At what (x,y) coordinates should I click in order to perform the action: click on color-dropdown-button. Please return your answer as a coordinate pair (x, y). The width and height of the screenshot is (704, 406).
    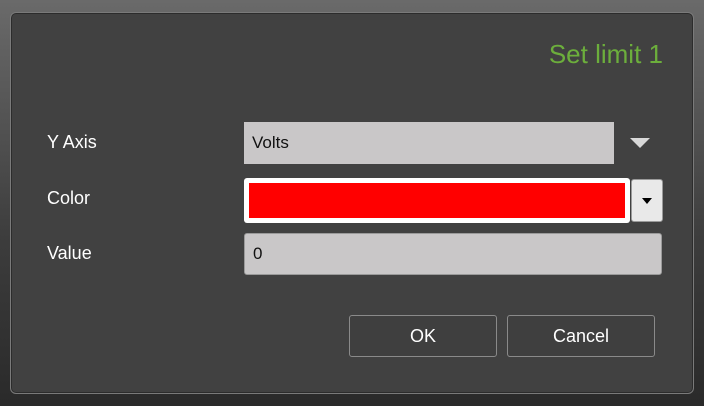
    Looking at the image, I should click on (647, 200).